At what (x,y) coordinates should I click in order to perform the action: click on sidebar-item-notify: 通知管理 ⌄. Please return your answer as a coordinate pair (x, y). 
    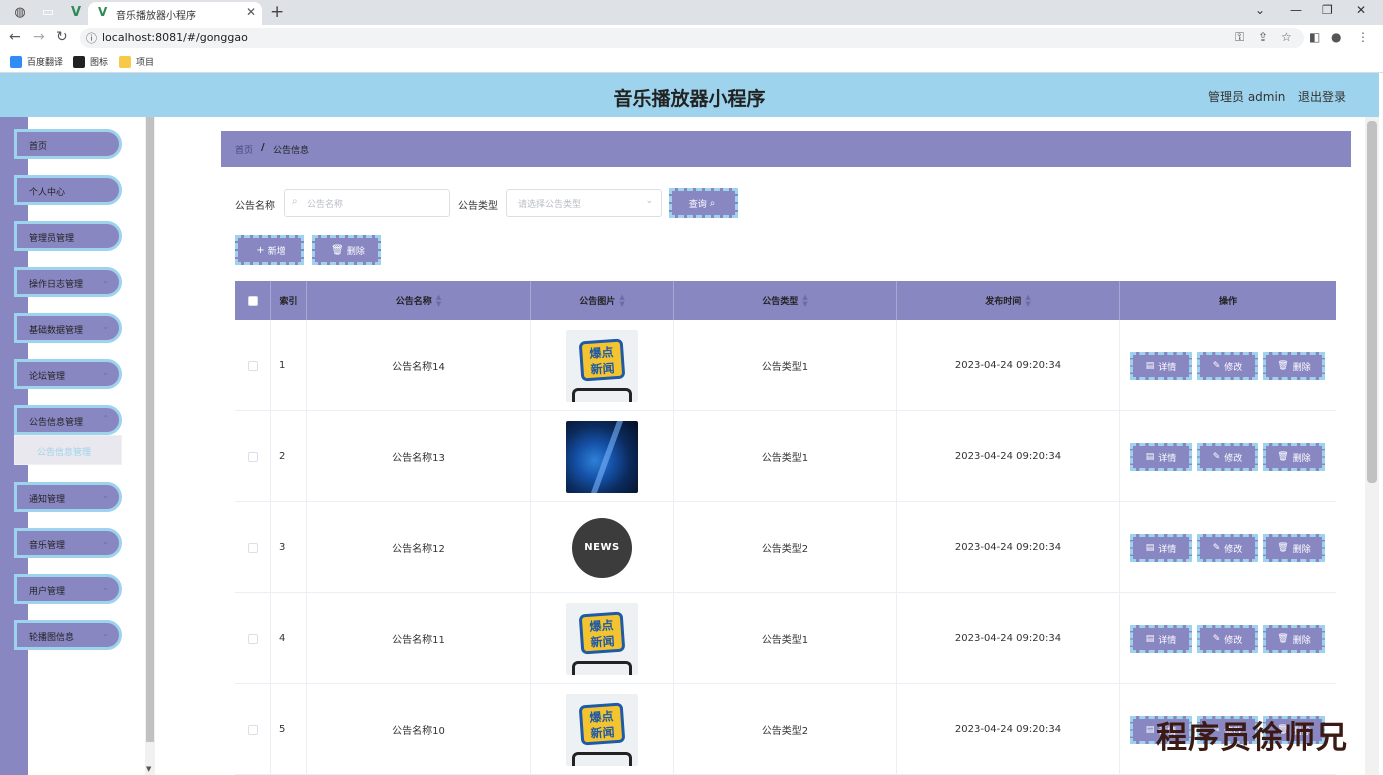
    Looking at the image, I should click on (68, 497).